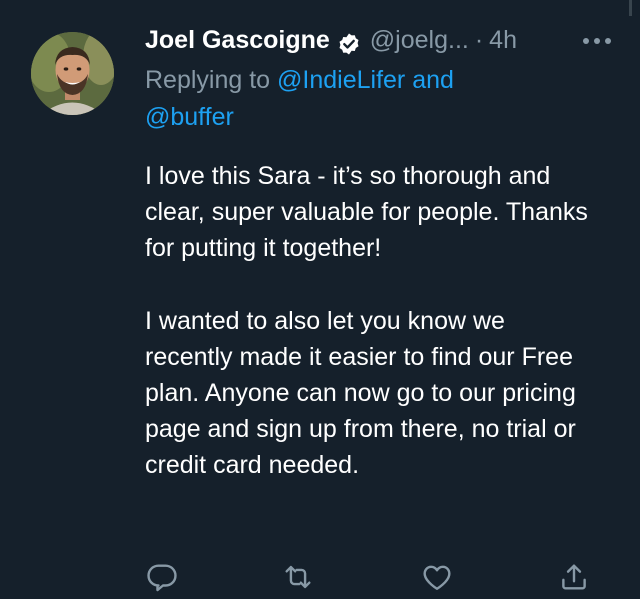 The width and height of the screenshot is (640, 599). What do you see at coordinates (437, 577) in the screenshot?
I see `like-icon` at bounding box center [437, 577].